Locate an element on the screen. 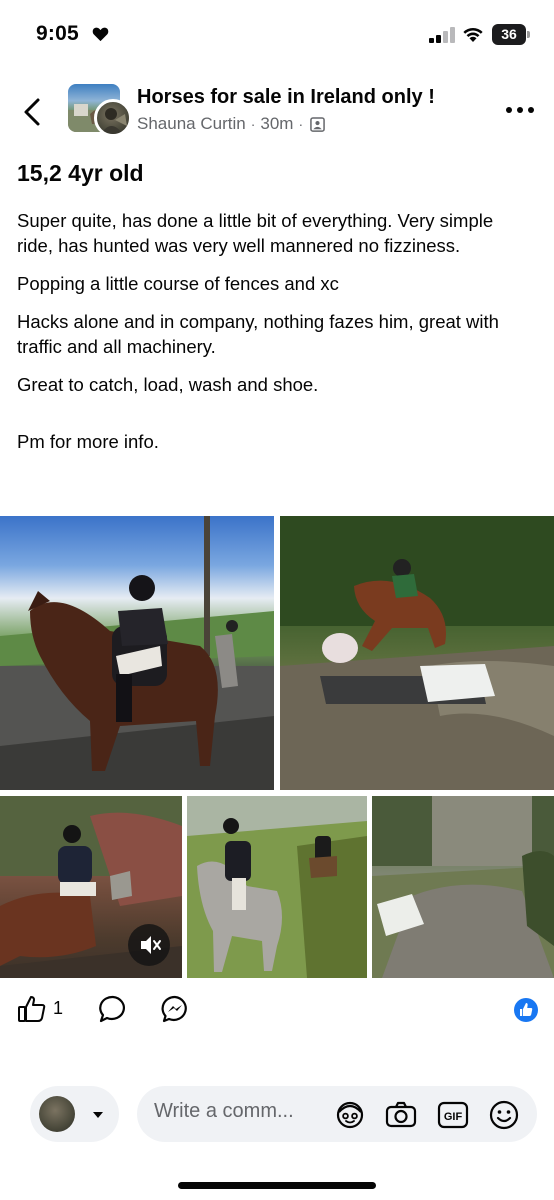 This screenshot has height=1200, width=554. svg-text: GIF is located at coordinates (453, 1117).